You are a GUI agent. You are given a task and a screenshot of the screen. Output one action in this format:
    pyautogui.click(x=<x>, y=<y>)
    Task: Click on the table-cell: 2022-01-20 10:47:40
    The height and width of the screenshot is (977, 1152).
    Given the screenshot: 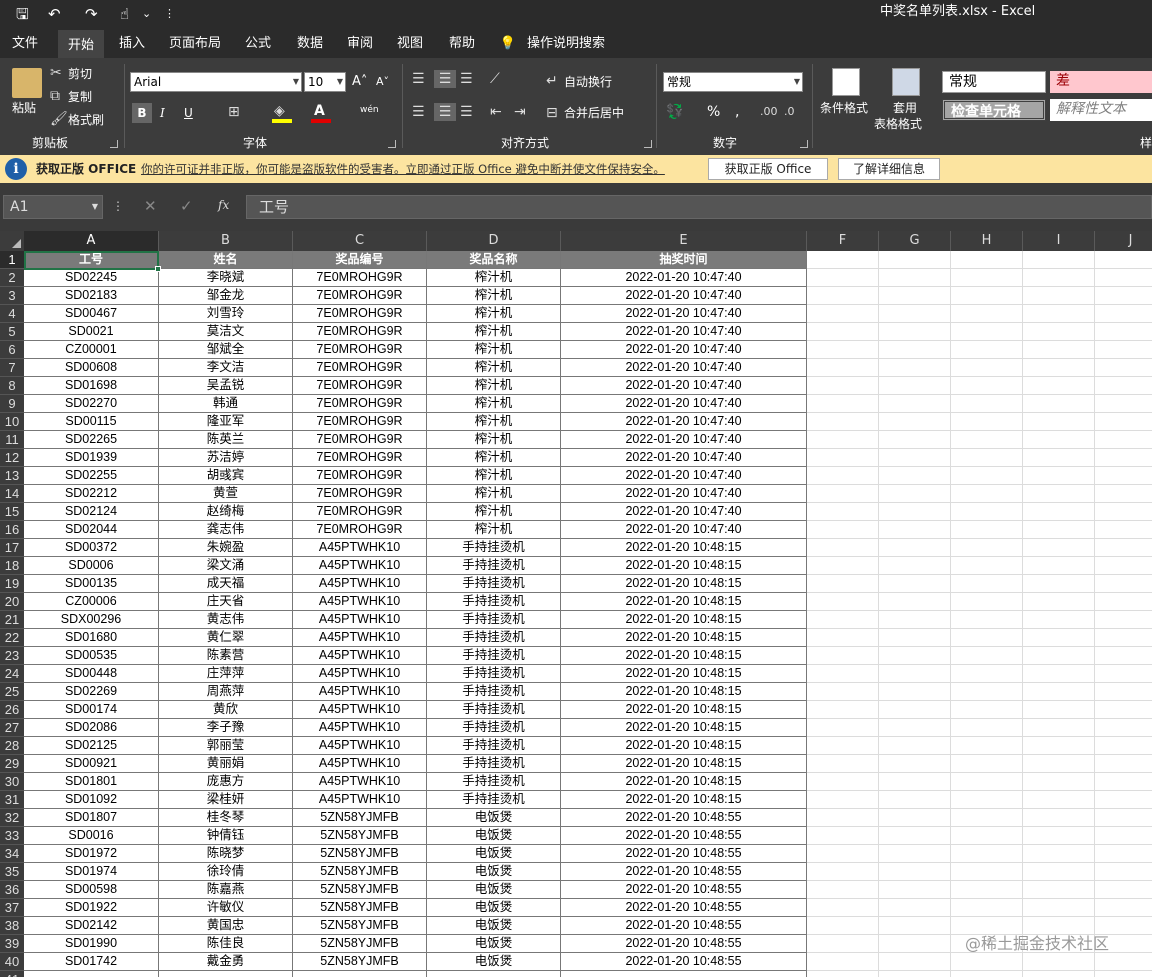 What is the action you would take?
    pyautogui.click(x=684, y=404)
    